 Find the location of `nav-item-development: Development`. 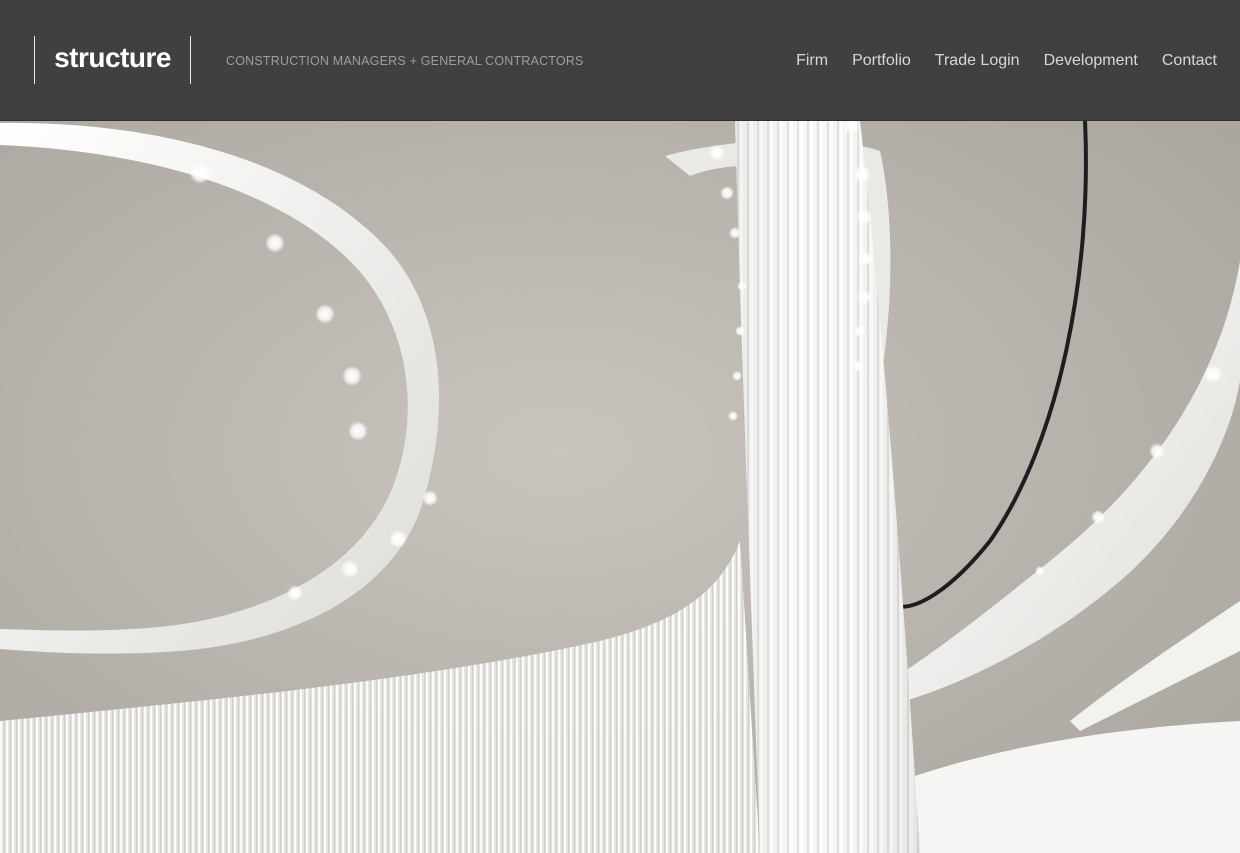

nav-item-development: Development is located at coordinates (1091, 61).